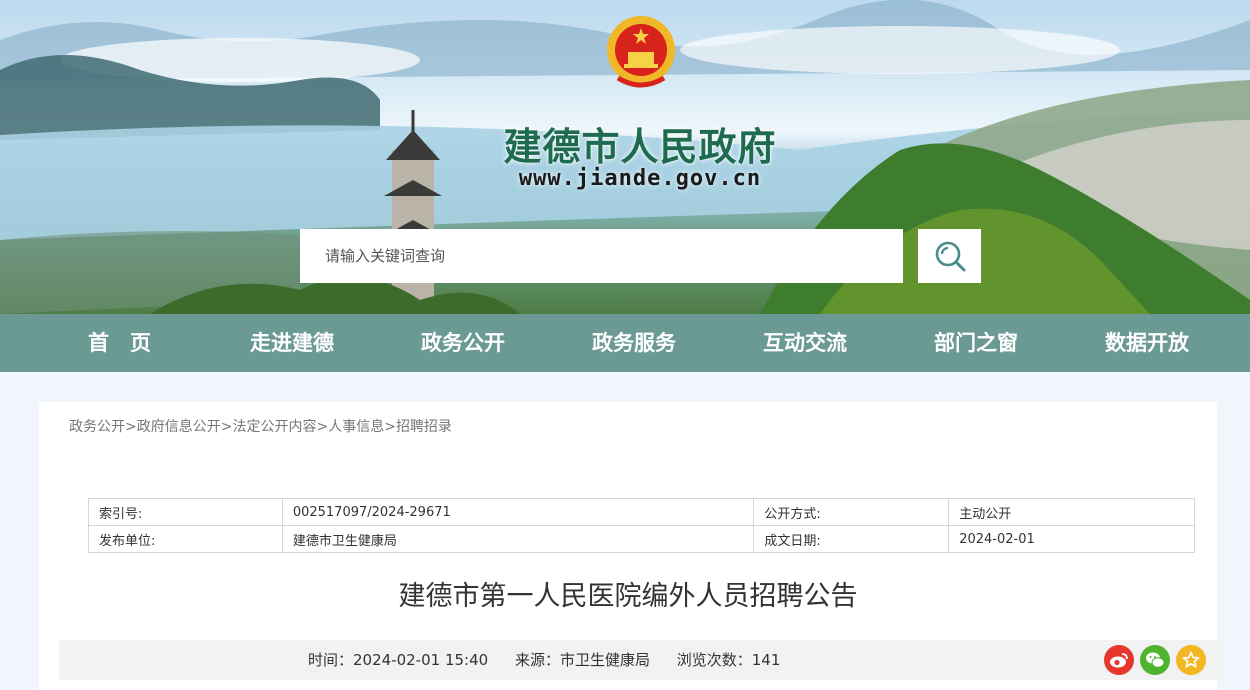  What do you see at coordinates (292, 343) in the screenshot?
I see `nav-item-about: 走进建德` at bounding box center [292, 343].